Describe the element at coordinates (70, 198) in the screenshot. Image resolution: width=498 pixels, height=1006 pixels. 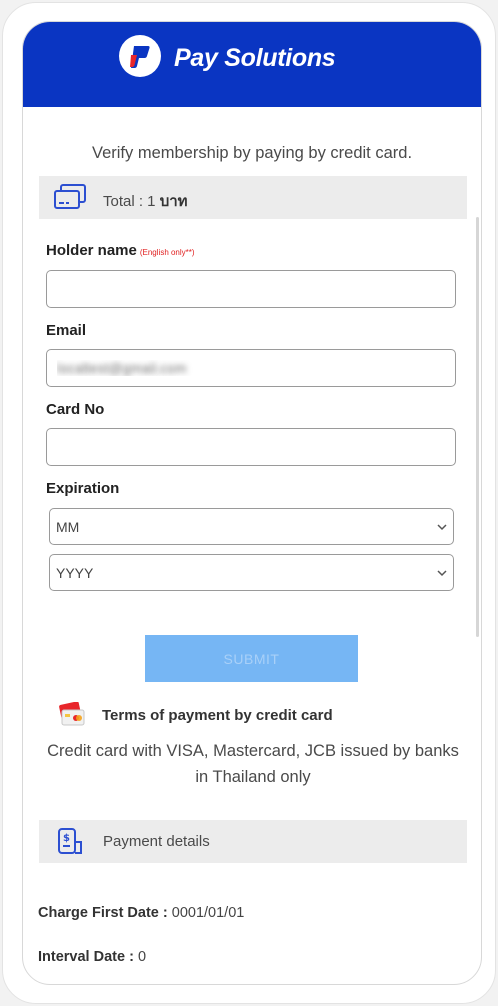
I see `credit-cards-icon` at that location.